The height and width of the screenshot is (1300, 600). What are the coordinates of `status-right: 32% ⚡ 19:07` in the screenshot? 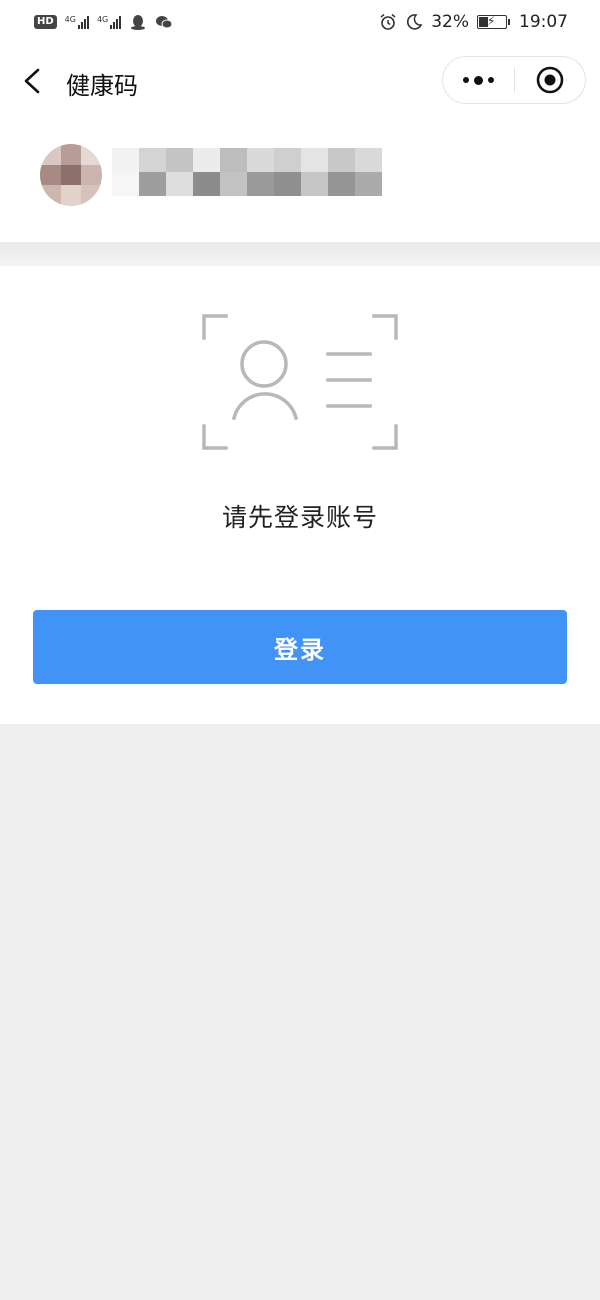 It's located at (473, 22).